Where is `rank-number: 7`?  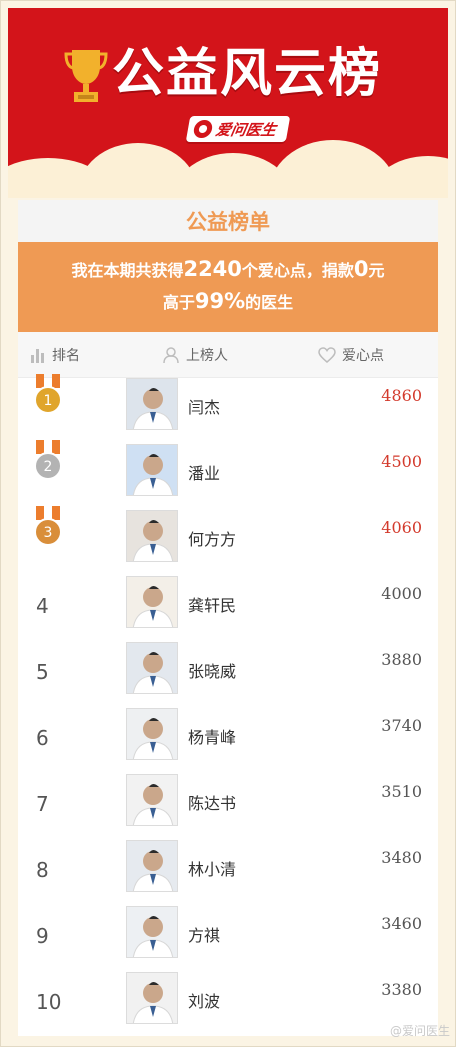
rank-number: 7 is located at coordinates (42, 804).